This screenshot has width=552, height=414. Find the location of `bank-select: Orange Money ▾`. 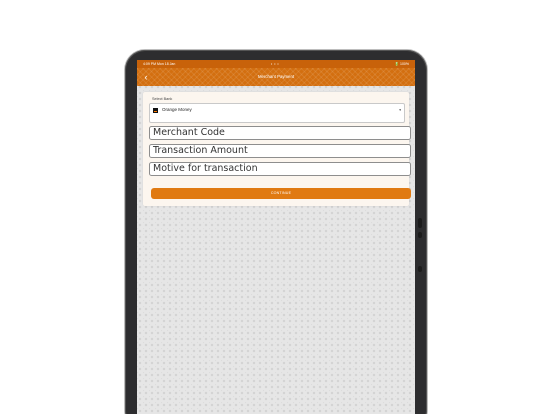

bank-select: Orange Money ▾ is located at coordinates (277, 113).